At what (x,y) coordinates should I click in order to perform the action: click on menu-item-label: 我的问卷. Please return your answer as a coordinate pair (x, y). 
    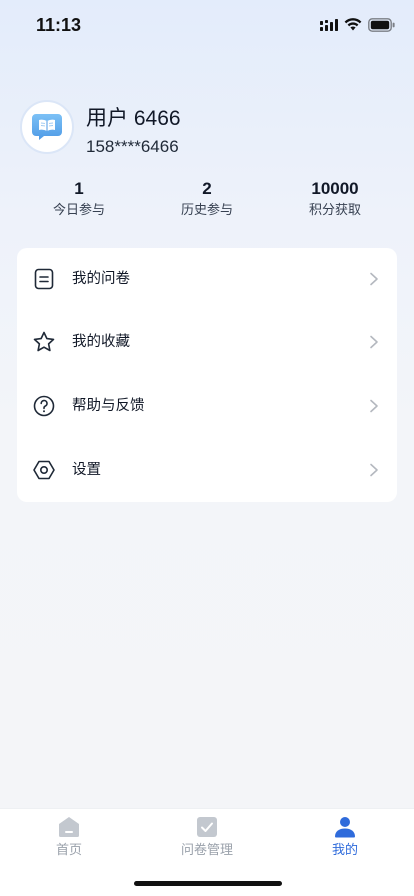
    Looking at the image, I should click on (101, 279).